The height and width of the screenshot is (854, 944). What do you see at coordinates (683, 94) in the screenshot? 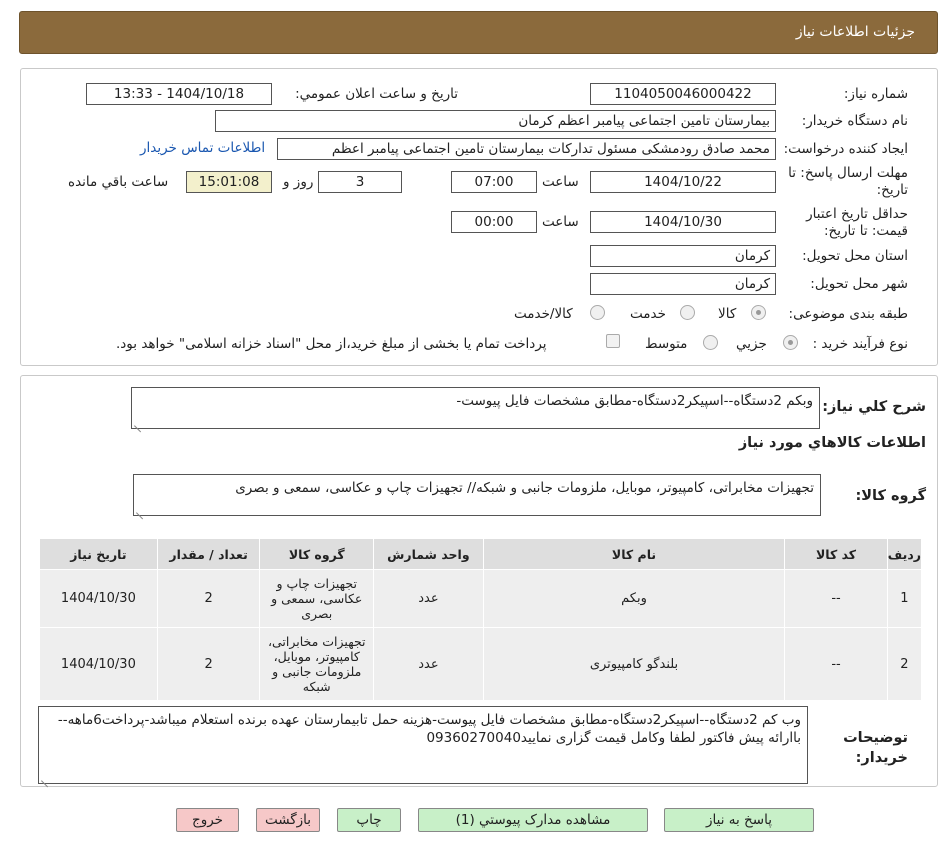
I see `need-number-field: 1104050046000422` at bounding box center [683, 94].